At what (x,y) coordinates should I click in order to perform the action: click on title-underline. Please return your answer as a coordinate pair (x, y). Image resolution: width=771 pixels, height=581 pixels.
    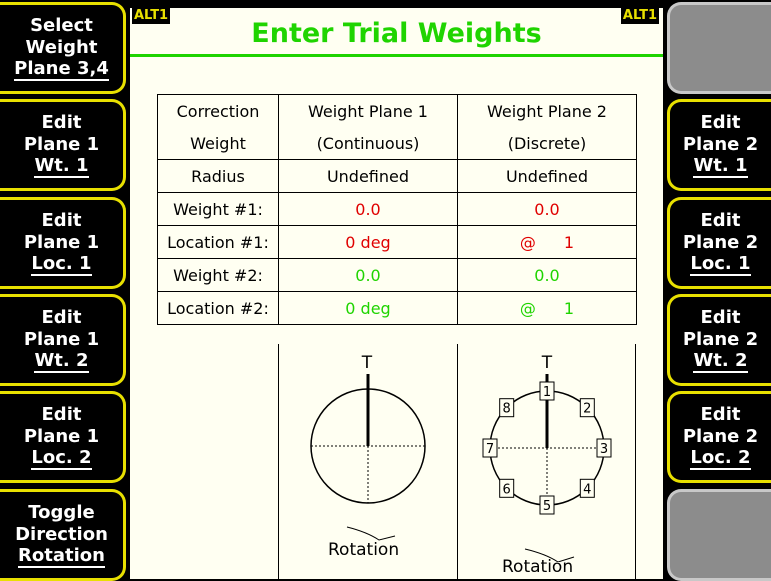
    Looking at the image, I should click on (396, 55).